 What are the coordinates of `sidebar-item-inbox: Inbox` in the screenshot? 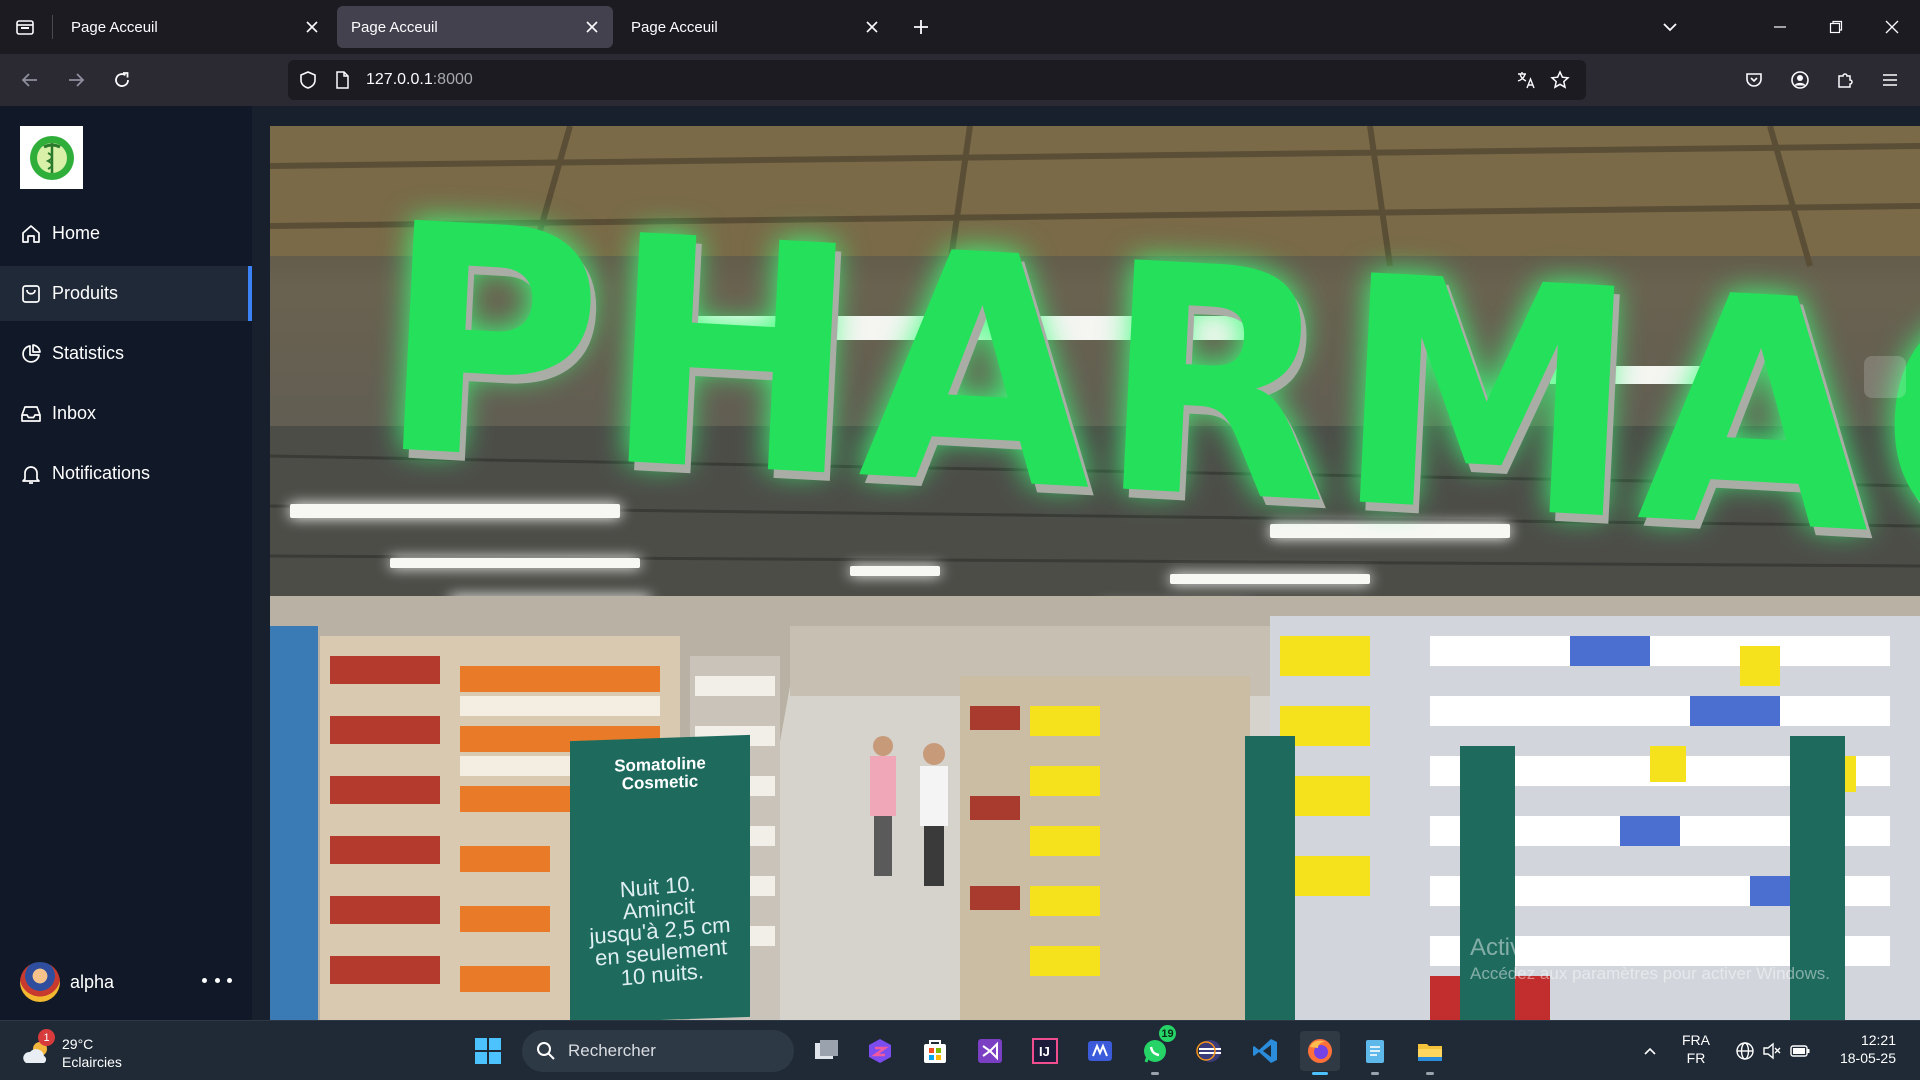 It's located at (126, 413).